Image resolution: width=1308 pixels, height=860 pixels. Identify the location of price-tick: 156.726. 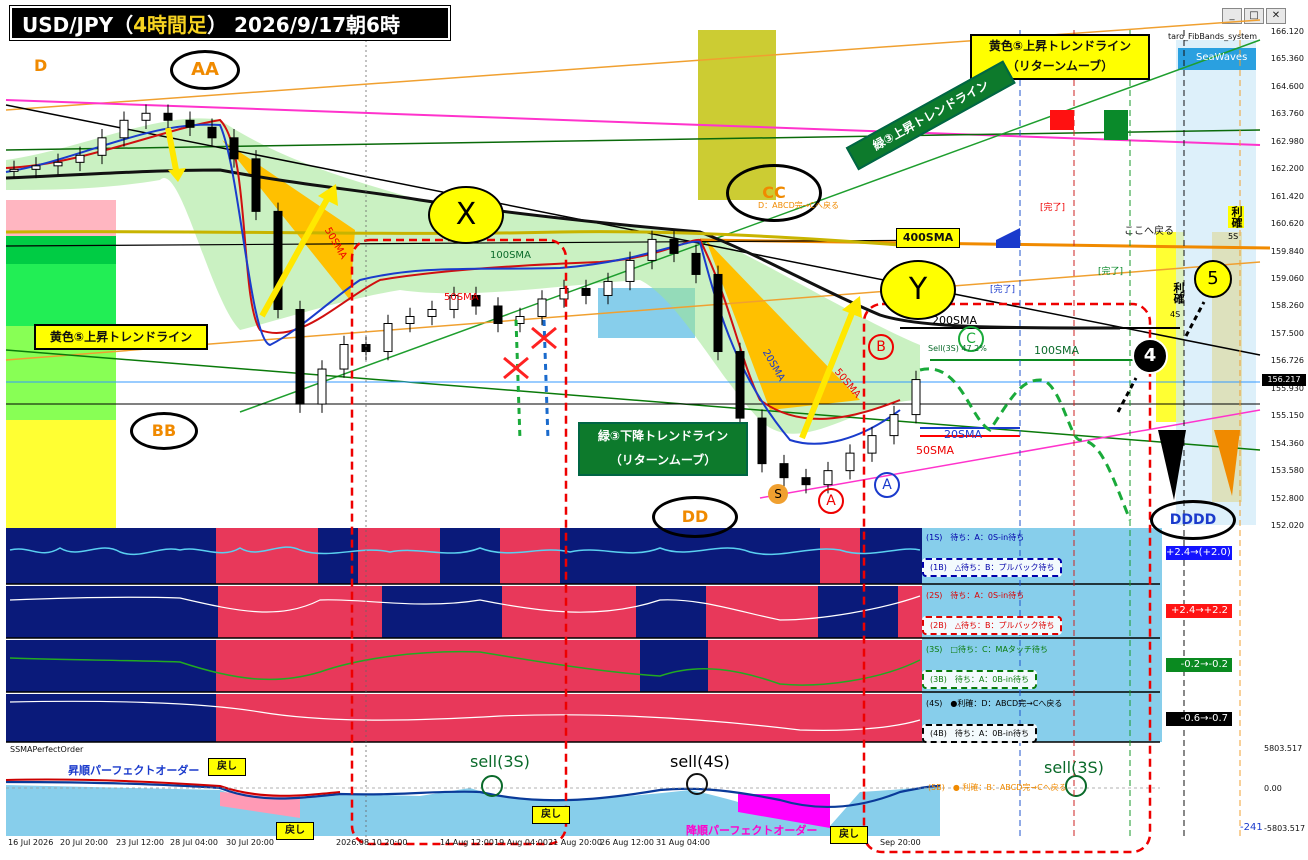
(1287, 361).